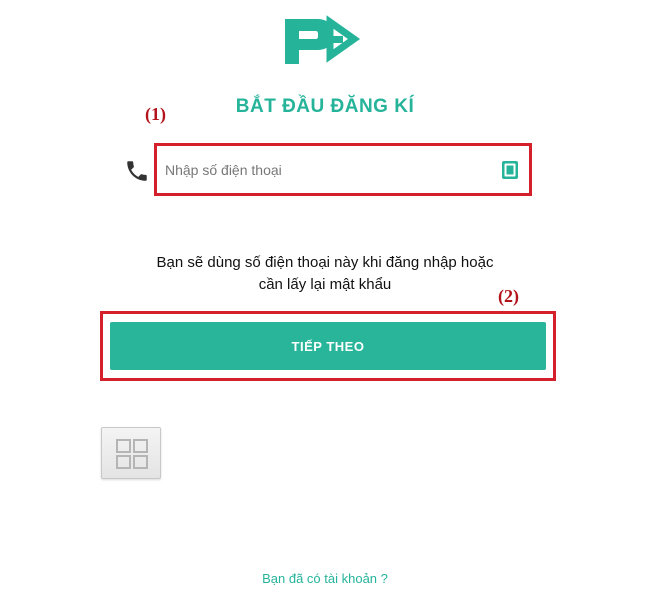 The height and width of the screenshot is (600, 650). What do you see at coordinates (137, 171) in the screenshot?
I see `phone-icon` at bounding box center [137, 171].